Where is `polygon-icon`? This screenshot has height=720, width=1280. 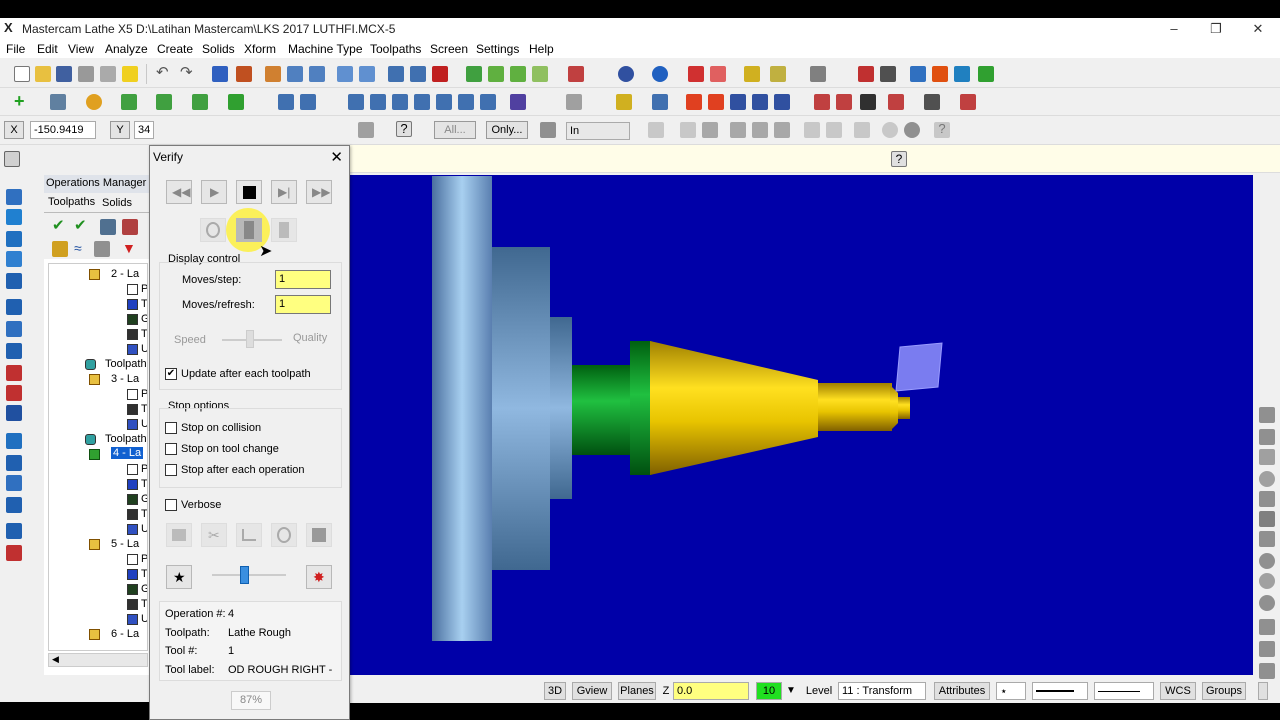 polygon-icon is located at coordinates (710, 130).